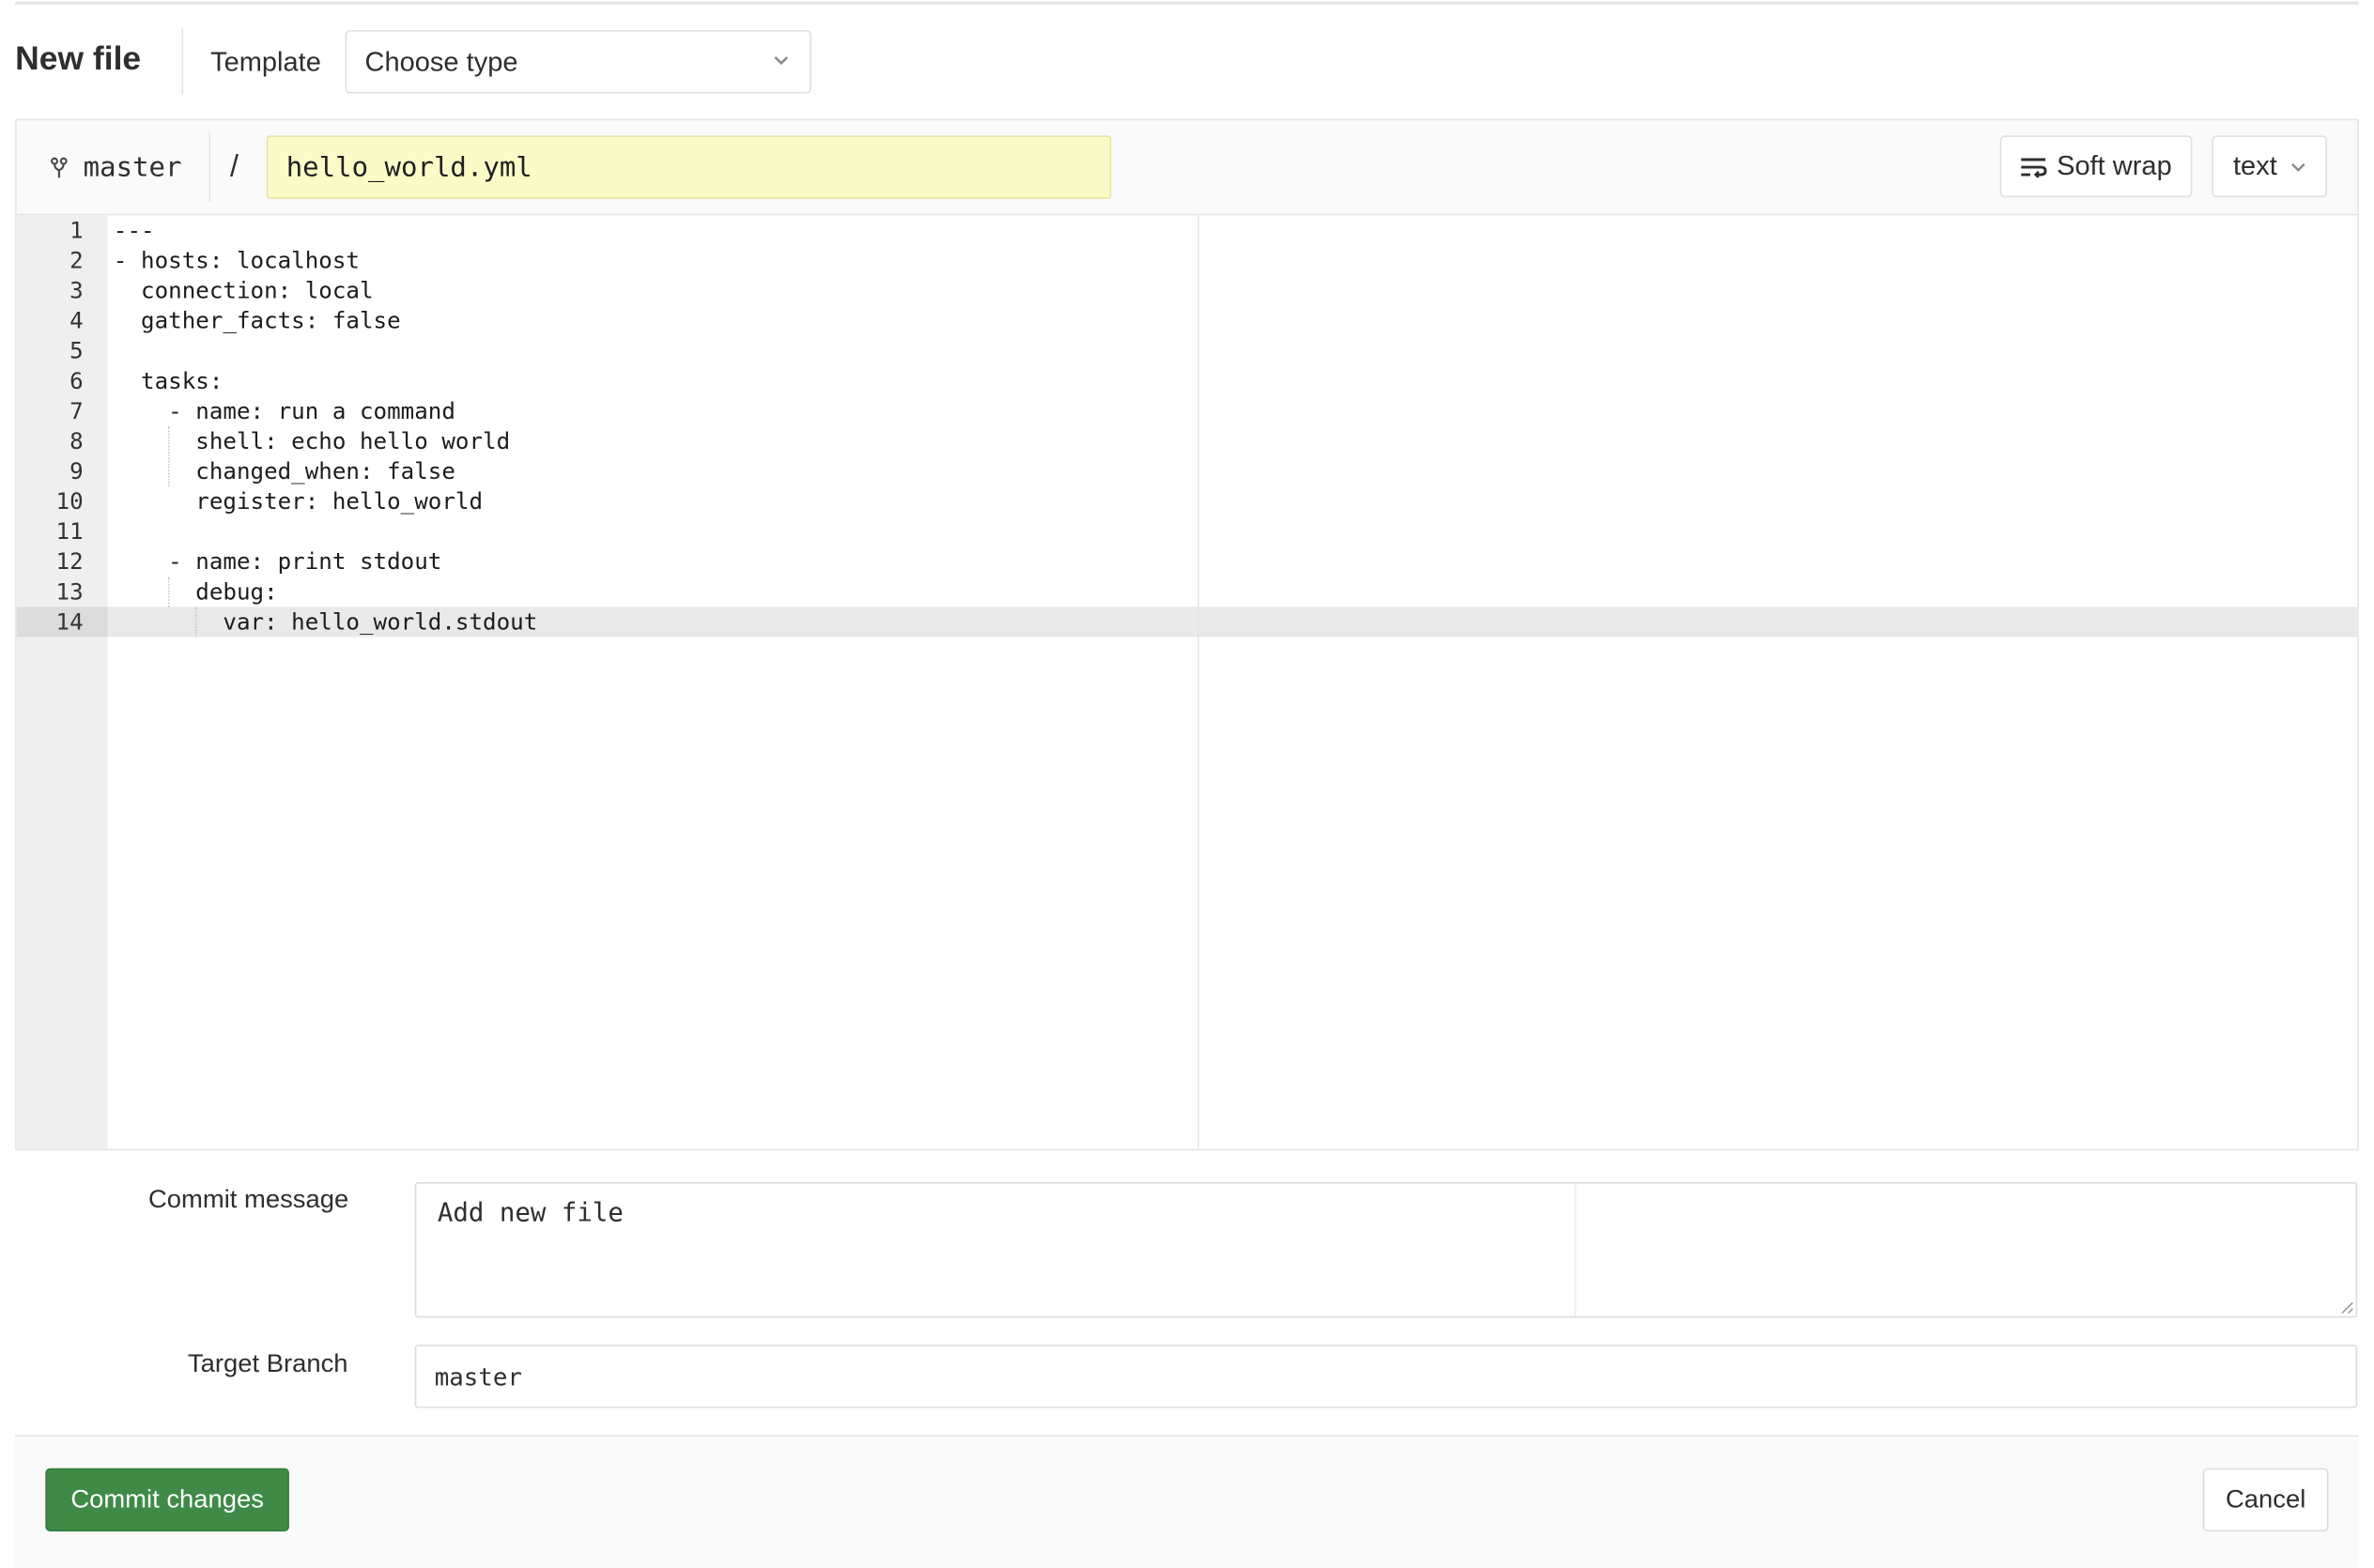 The image size is (2374, 1568). Describe the element at coordinates (1187, 168) in the screenshot. I see `editor-toolbar: master / Soft wrap text` at that location.